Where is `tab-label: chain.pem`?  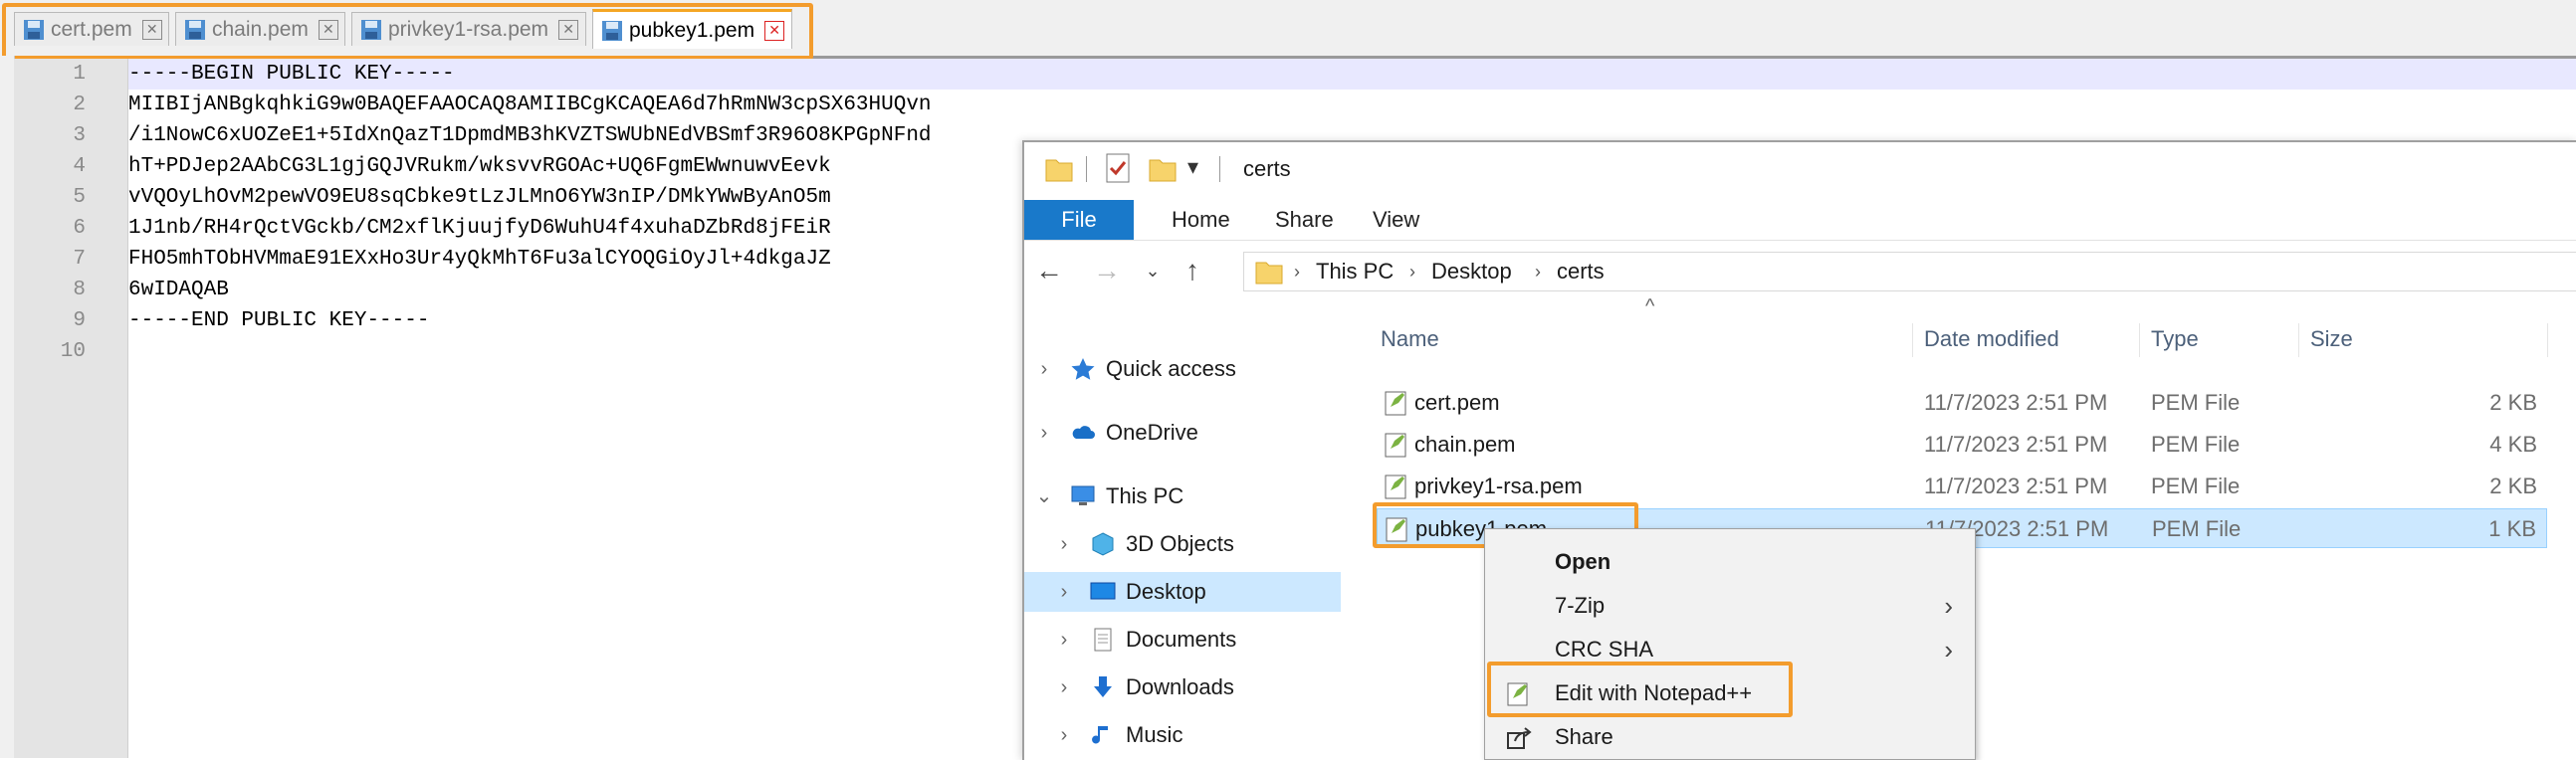
tab-label: chain.pem is located at coordinates (260, 29).